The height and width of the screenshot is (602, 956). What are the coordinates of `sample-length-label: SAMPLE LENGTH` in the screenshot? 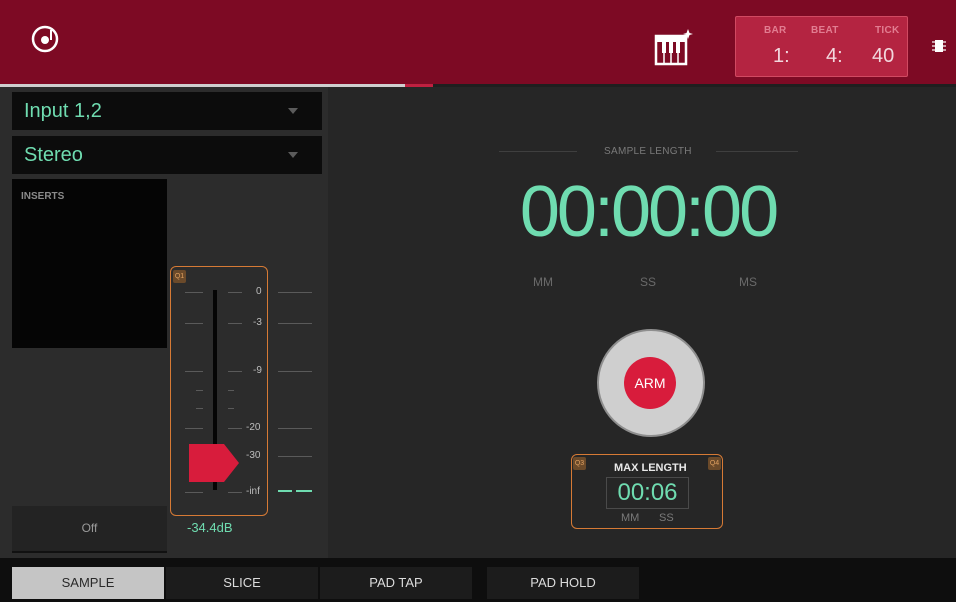 It's located at (648, 151).